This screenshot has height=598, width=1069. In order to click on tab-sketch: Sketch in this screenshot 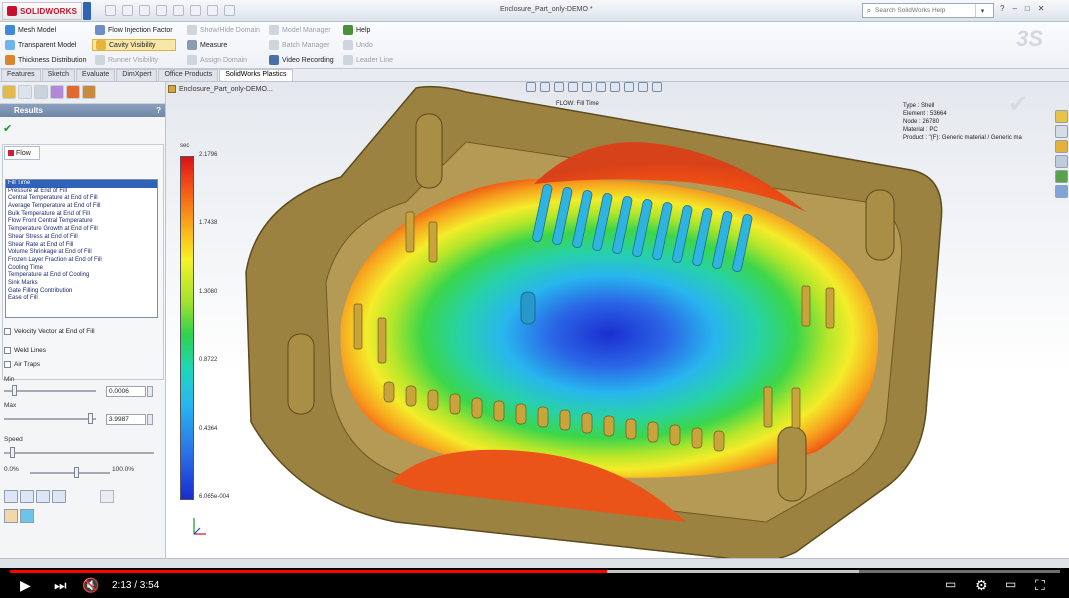, I will do `click(58, 75)`.